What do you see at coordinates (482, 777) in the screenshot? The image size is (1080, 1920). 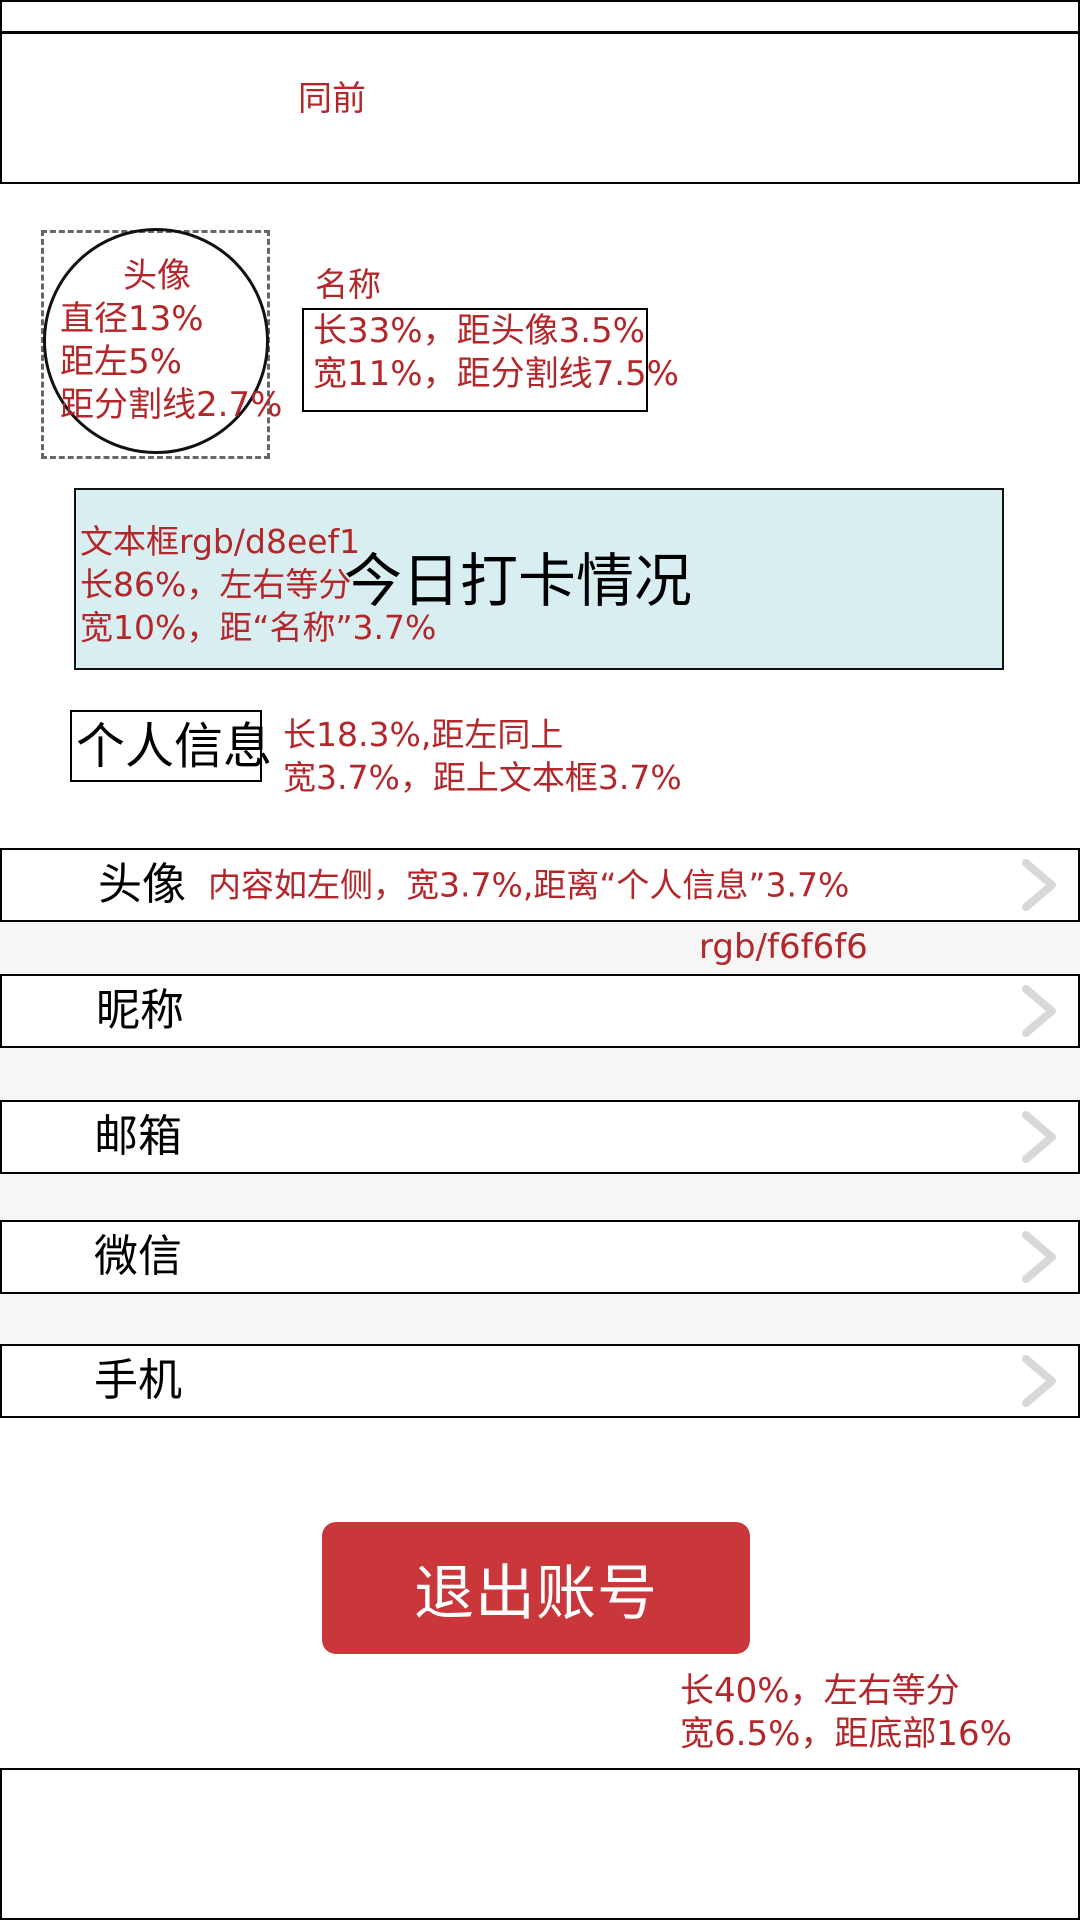 I see `section-note-line: 宽3.7%，距上文本框3.7%` at bounding box center [482, 777].